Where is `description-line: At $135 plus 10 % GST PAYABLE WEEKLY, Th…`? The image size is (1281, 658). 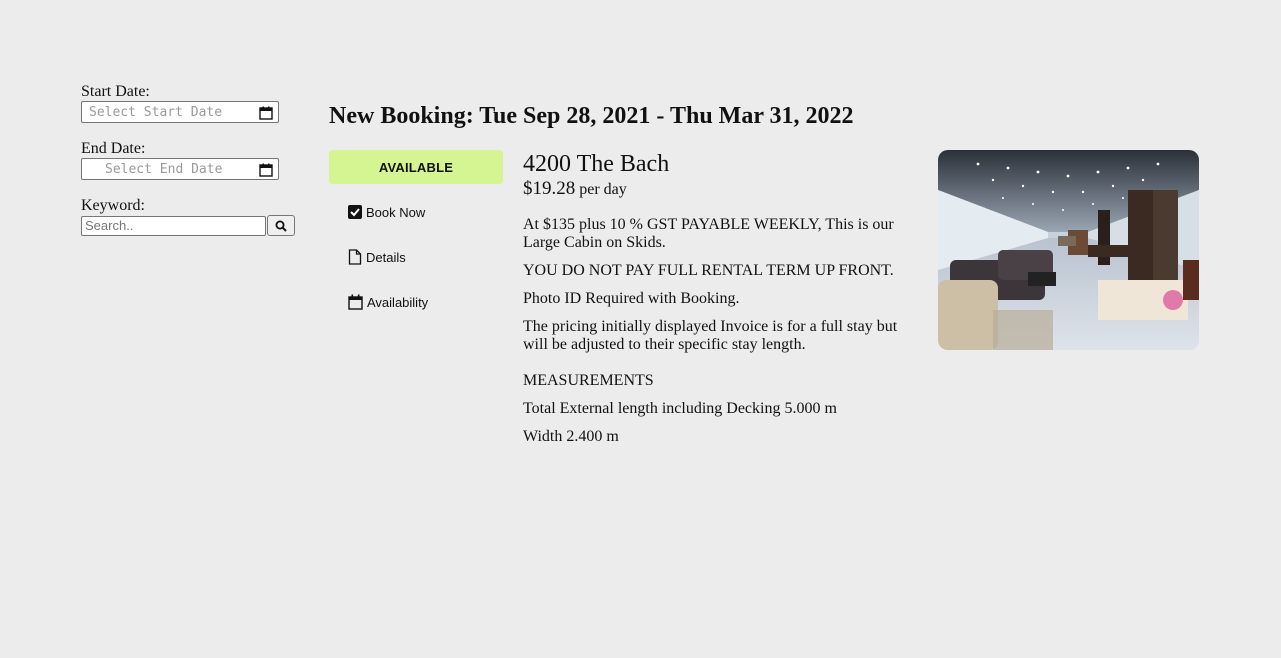 description-line: At $135 plus 10 % GST PAYABLE WEEKLY, Th… is located at coordinates (708, 233).